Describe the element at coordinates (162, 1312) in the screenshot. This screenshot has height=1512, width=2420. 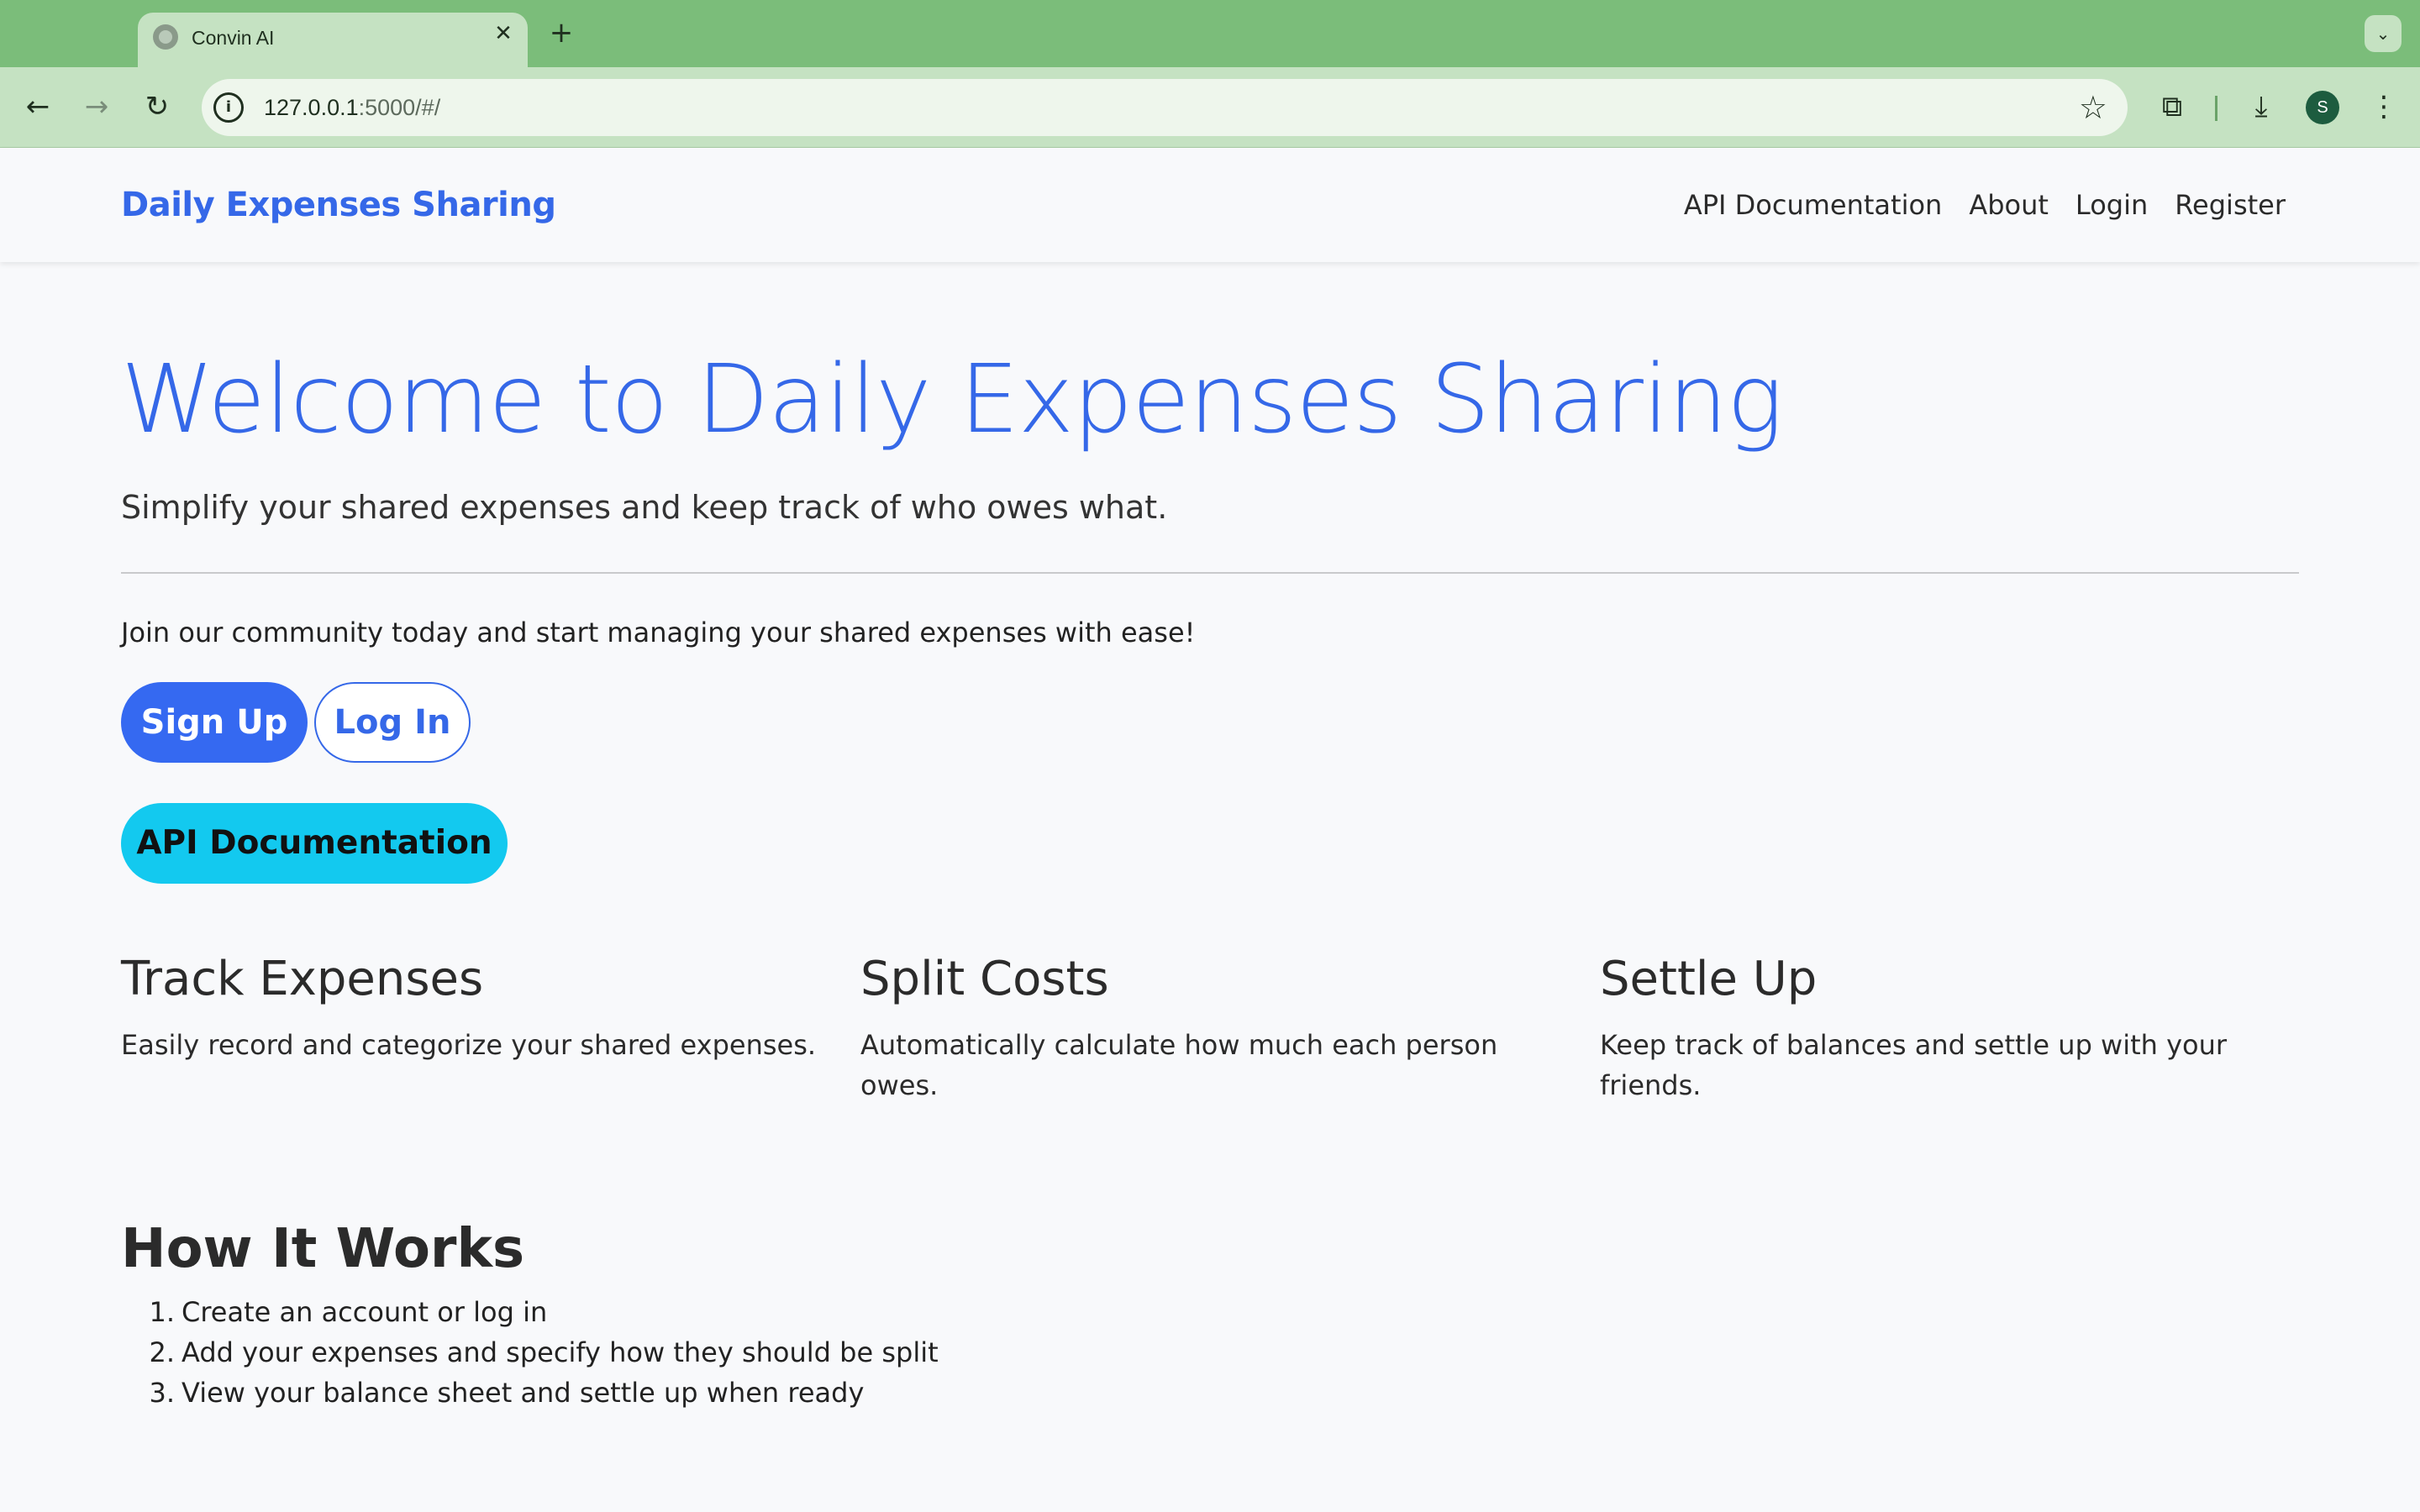
I see `step-number: 1.` at that location.